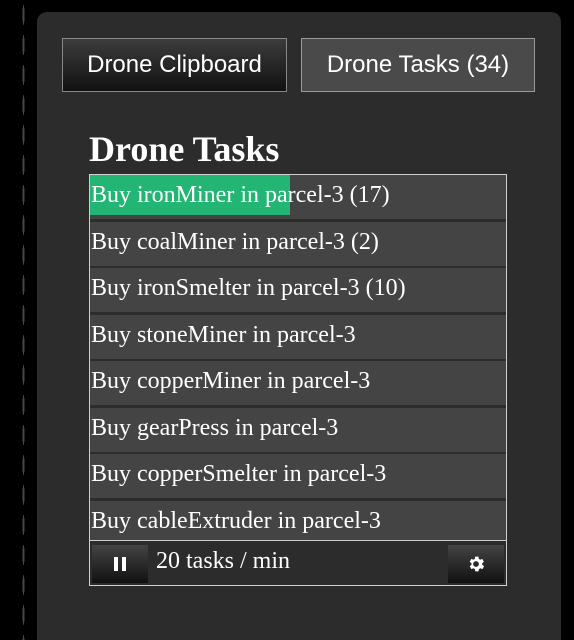 Image resolution: width=574 pixels, height=640 pixels. Describe the element at coordinates (298, 562) in the screenshot. I see `task-footer: 20 tasks / min` at that location.